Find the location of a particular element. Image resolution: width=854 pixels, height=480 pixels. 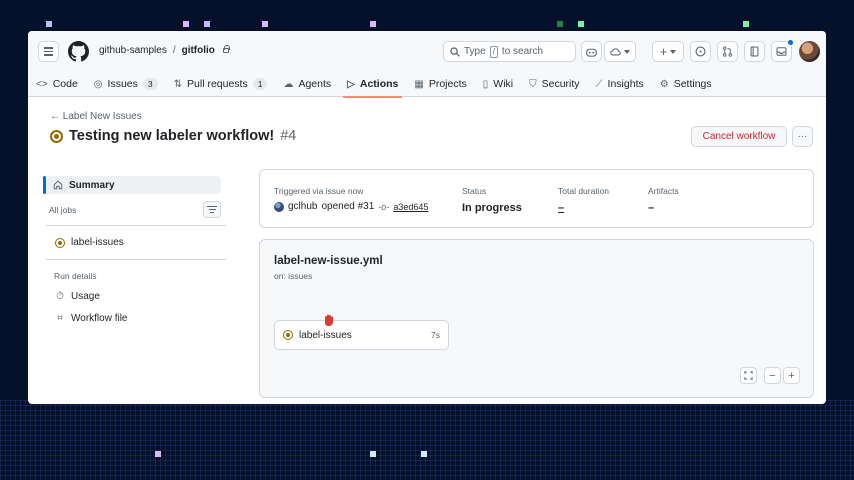

repo-link: gitfolio is located at coordinates (198, 50).